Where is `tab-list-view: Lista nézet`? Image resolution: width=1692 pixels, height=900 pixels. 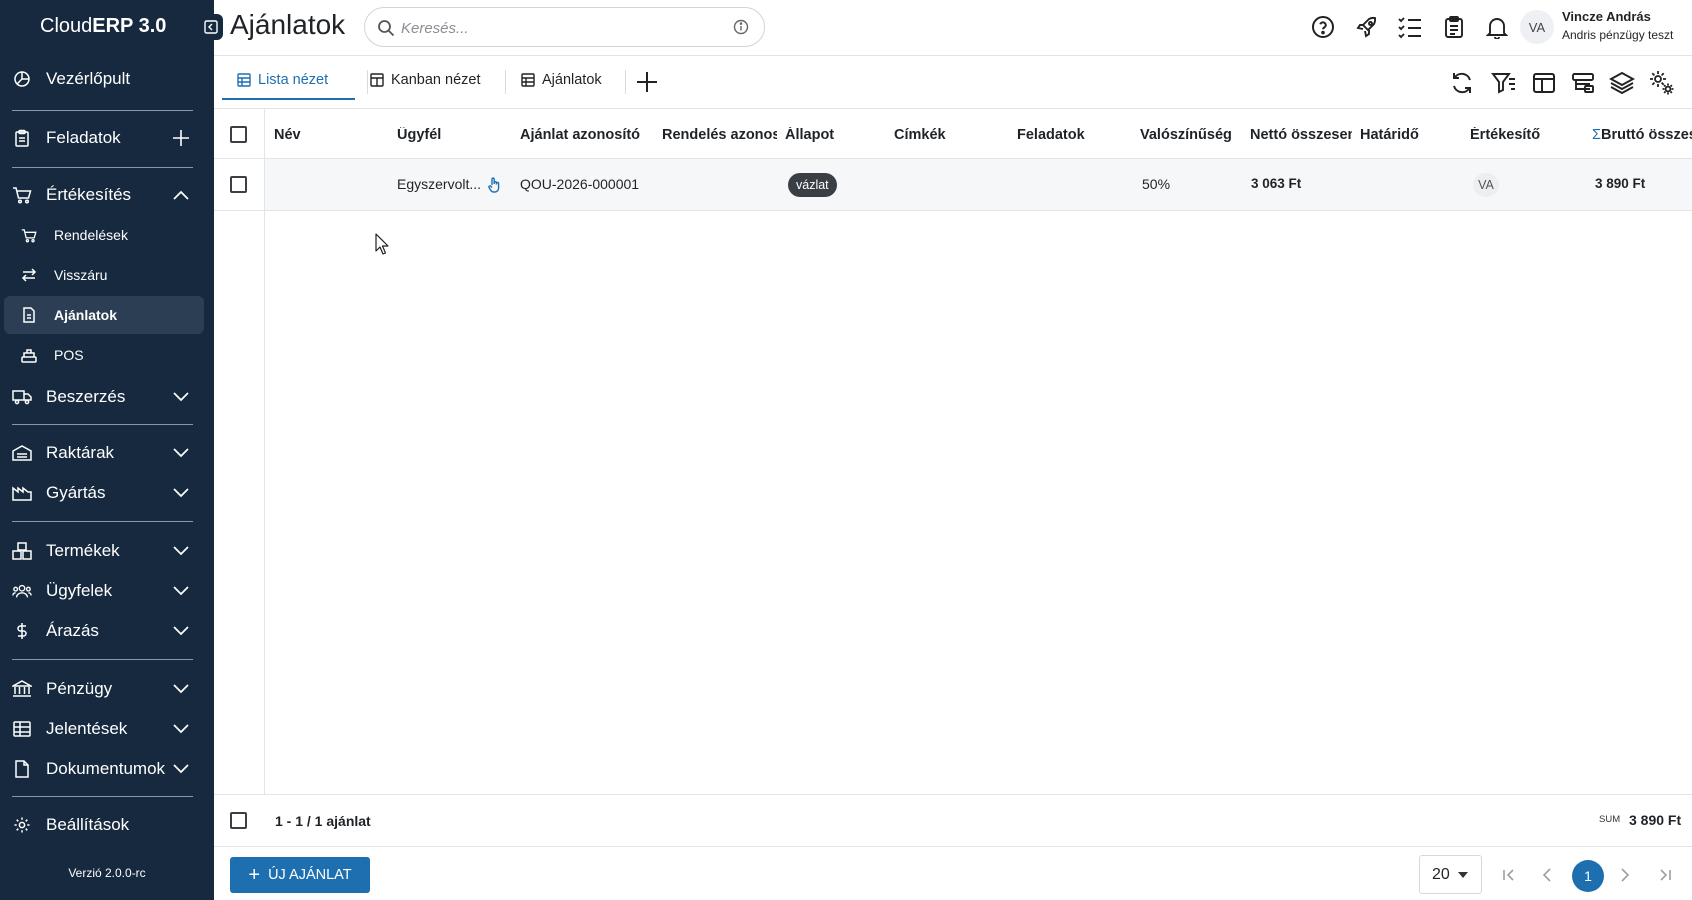
tab-list-view: Lista nézet is located at coordinates (282, 80).